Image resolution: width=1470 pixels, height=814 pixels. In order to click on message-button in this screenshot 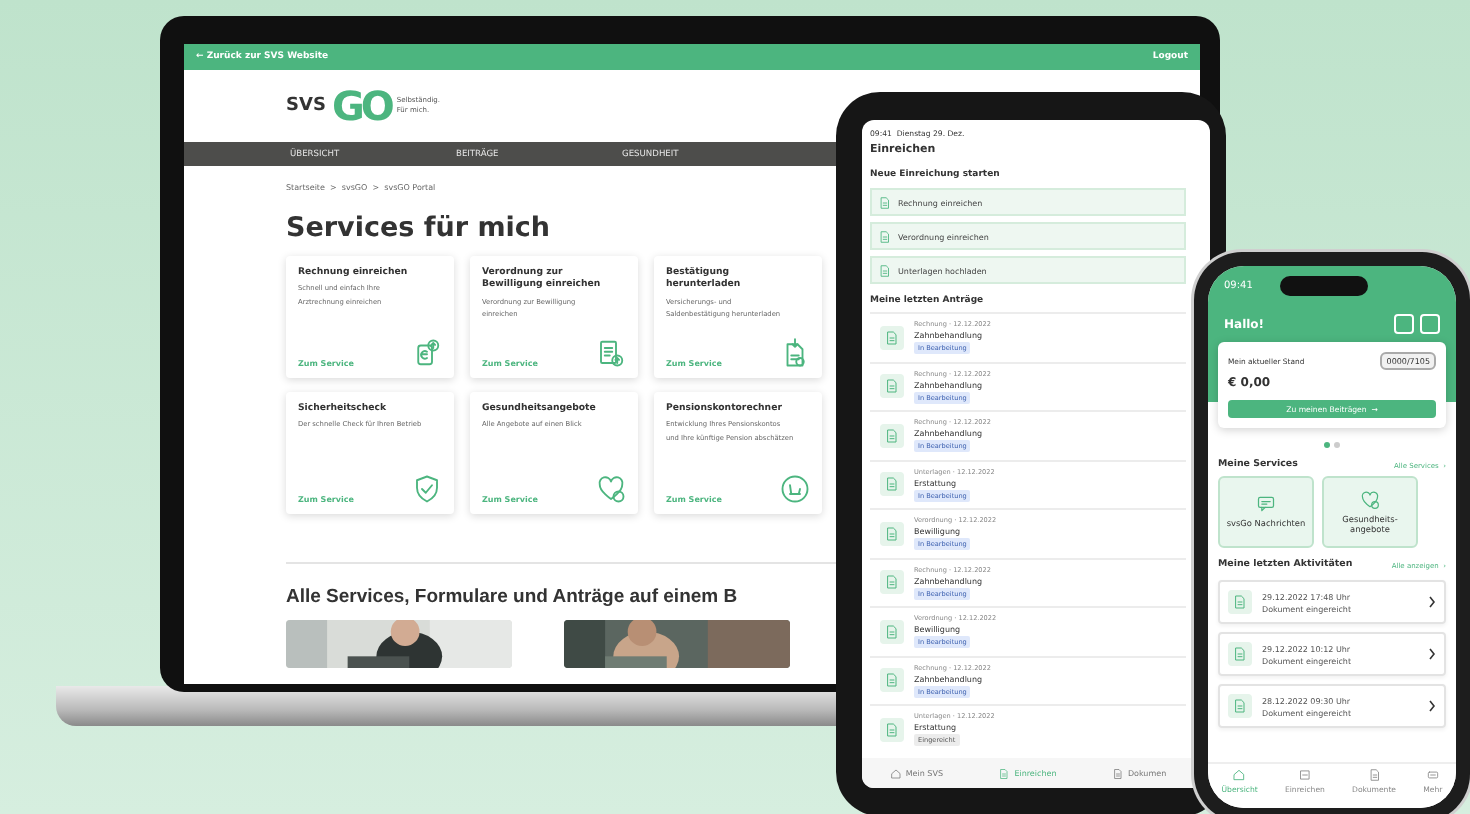, I will do `click(1404, 324)`.